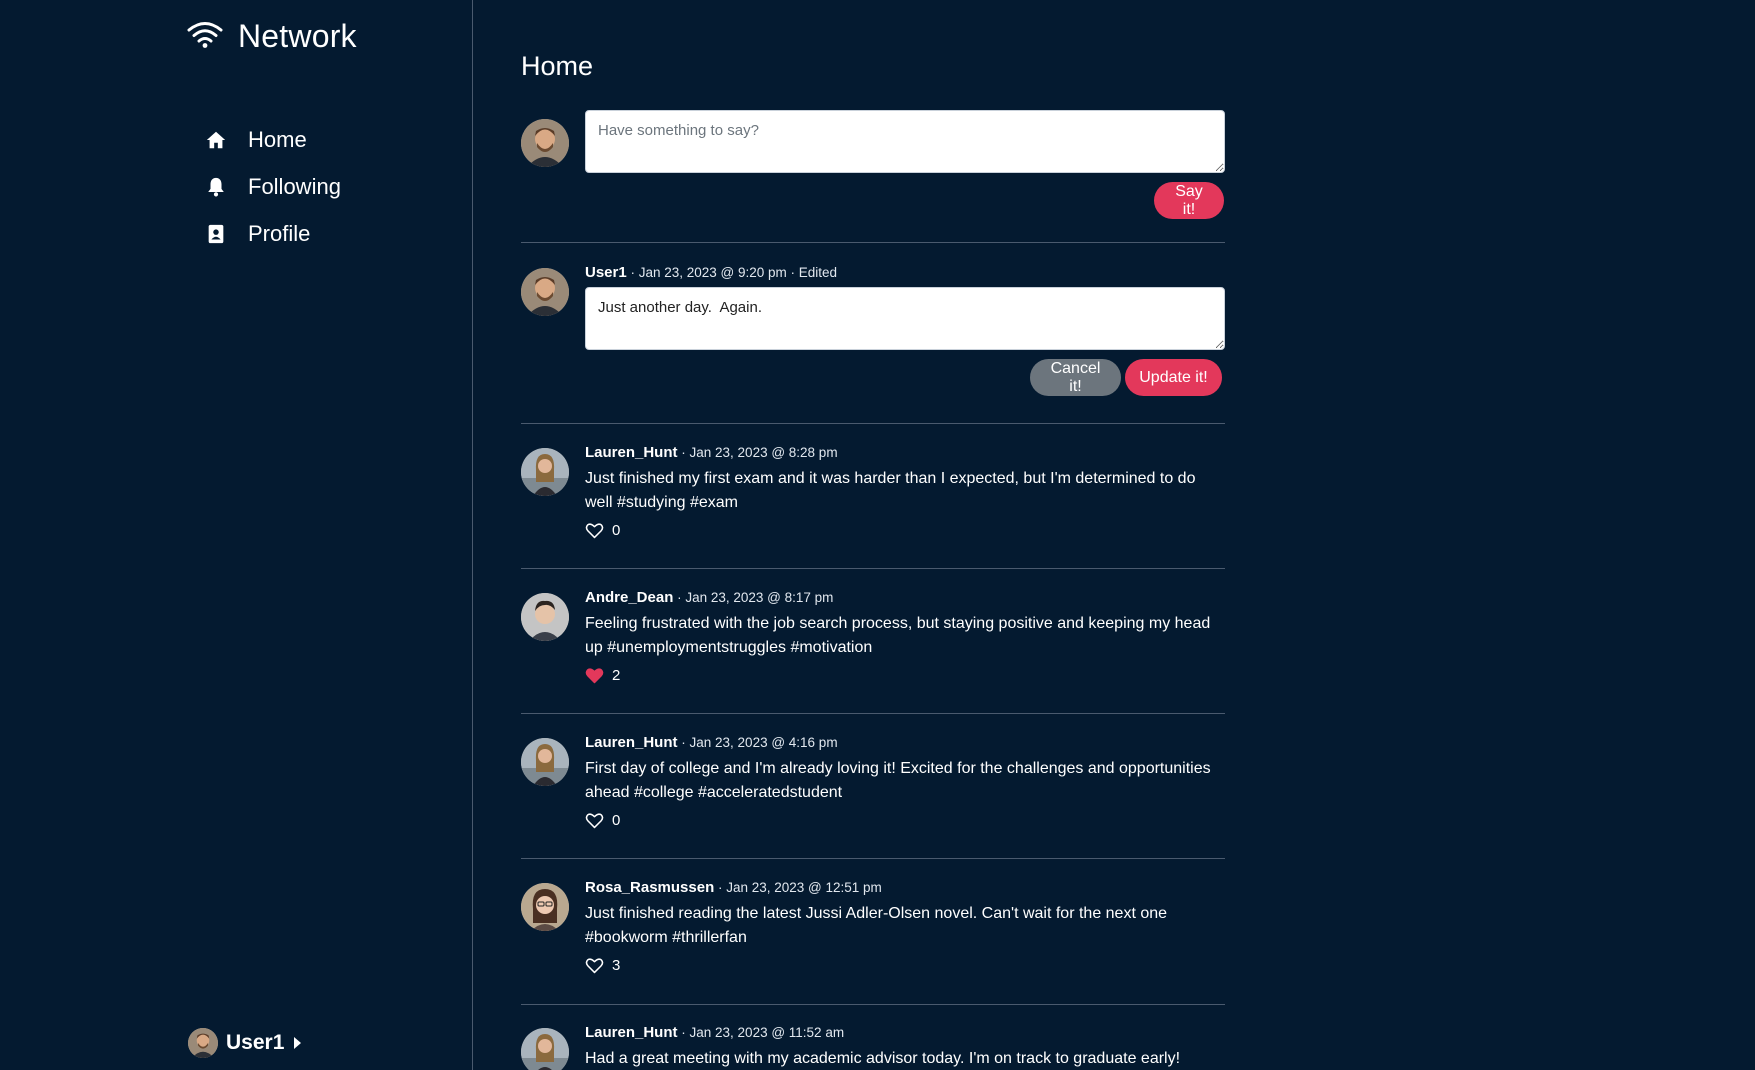 Image resolution: width=1755 pixels, height=1070 pixels. What do you see at coordinates (905, 965) in the screenshot?
I see `like-button: 3` at bounding box center [905, 965].